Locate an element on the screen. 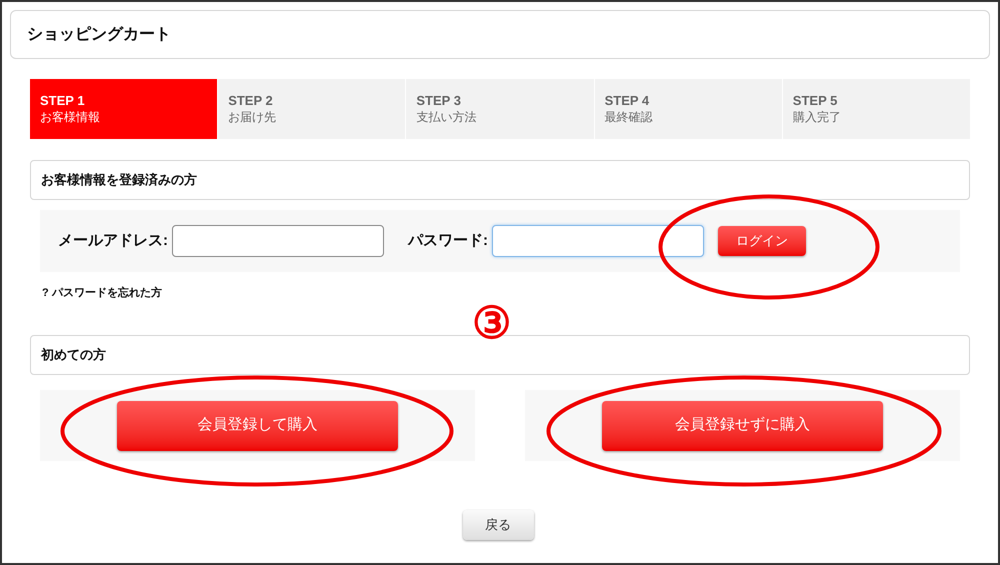 Image resolution: width=1000 pixels, height=565 pixels. field-label: パスワード: is located at coordinates (448, 240).